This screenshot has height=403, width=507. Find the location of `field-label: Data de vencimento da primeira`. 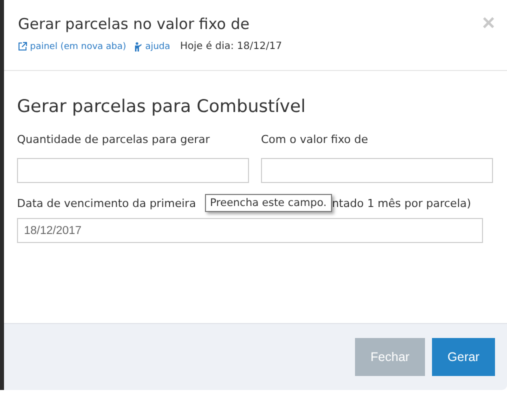

field-label: Data de vencimento da primeira is located at coordinates (106, 203).